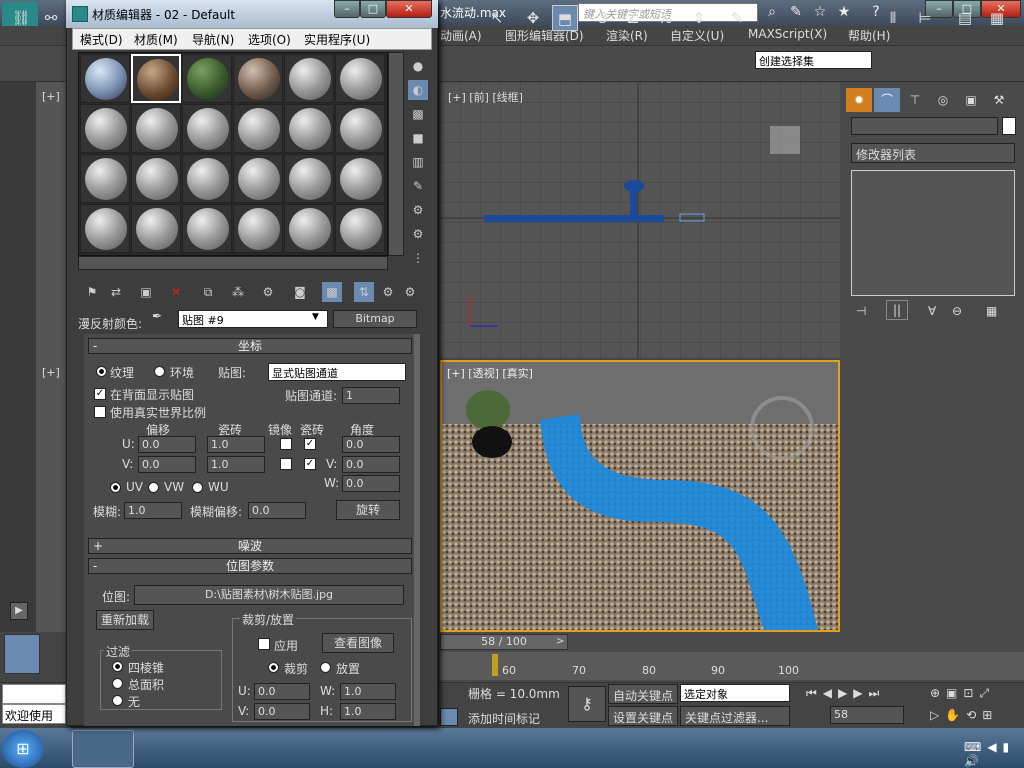 This screenshot has height=768, width=1024. I want to click on eyedropper-icon: ✒, so click(157, 316).